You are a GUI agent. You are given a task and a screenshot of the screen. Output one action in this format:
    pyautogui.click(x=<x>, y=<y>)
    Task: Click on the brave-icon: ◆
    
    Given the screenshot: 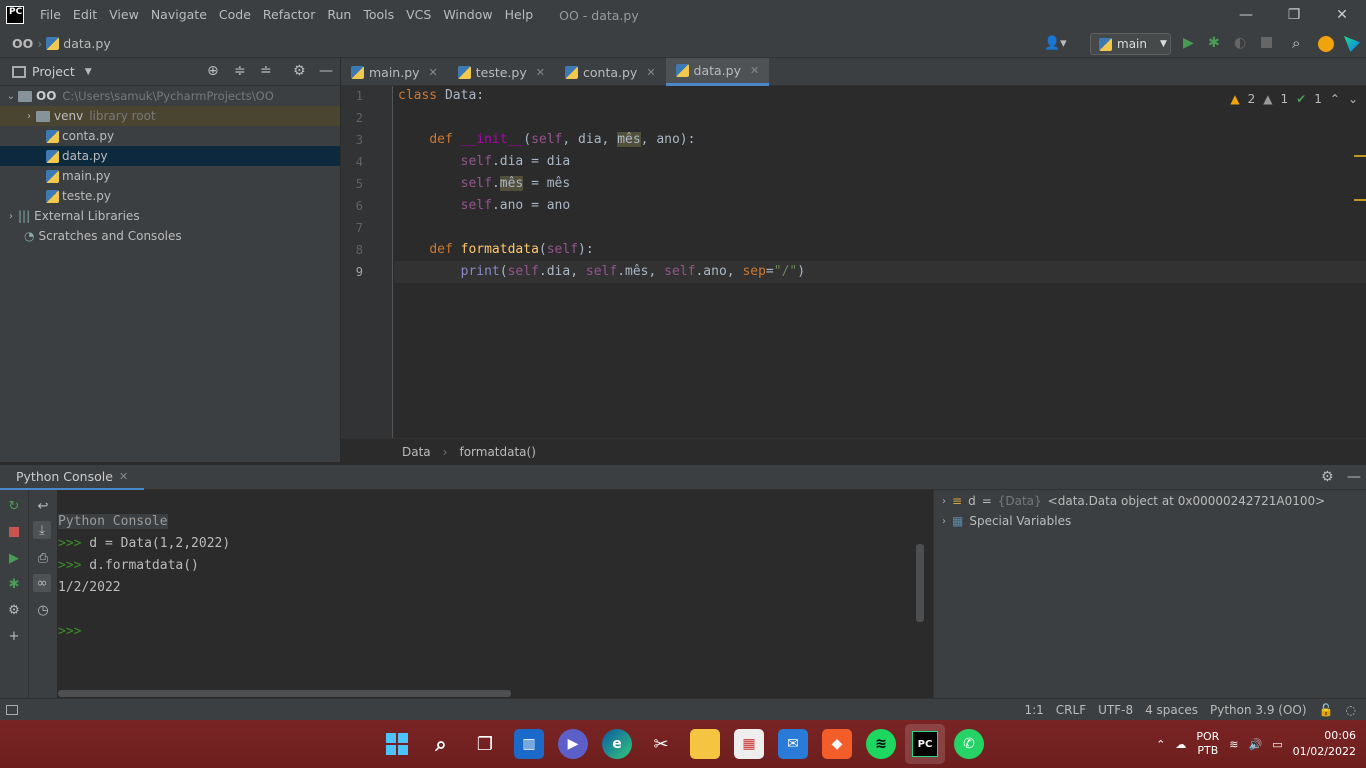 What is the action you would take?
    pyautogui.click(x=837, y=744)
    